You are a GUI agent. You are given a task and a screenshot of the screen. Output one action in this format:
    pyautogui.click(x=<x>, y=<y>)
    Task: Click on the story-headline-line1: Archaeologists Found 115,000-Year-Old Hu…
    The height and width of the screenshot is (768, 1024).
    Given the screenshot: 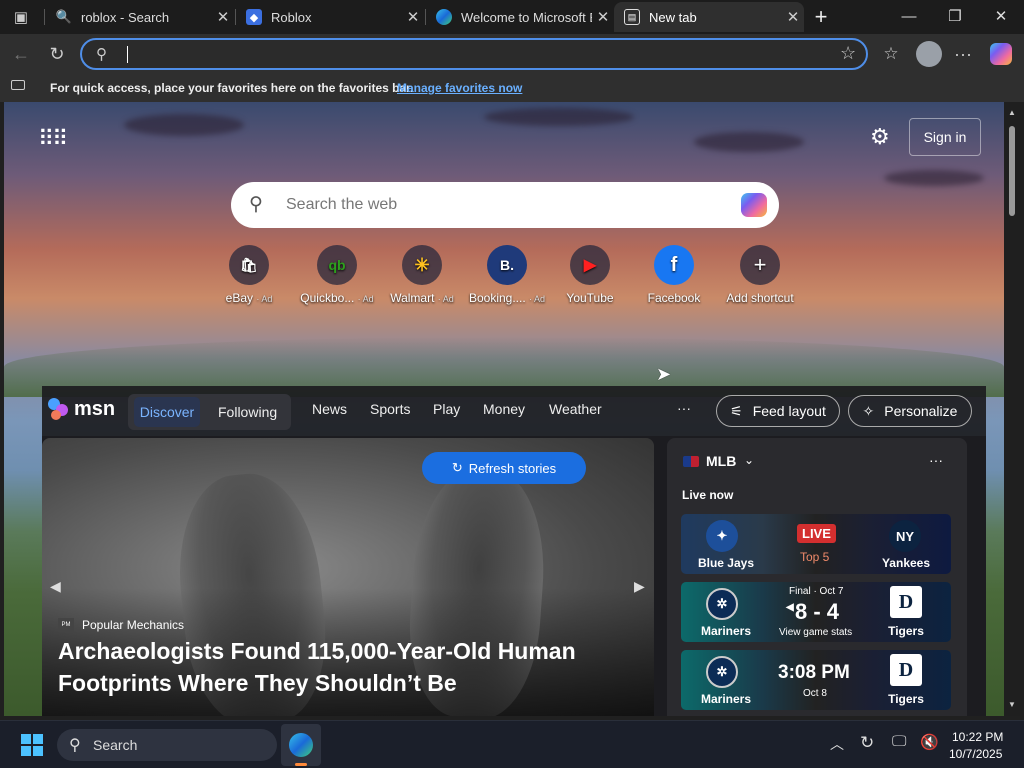 What is the action you would take?
    pyautogui.click(x=317, y=651)
    